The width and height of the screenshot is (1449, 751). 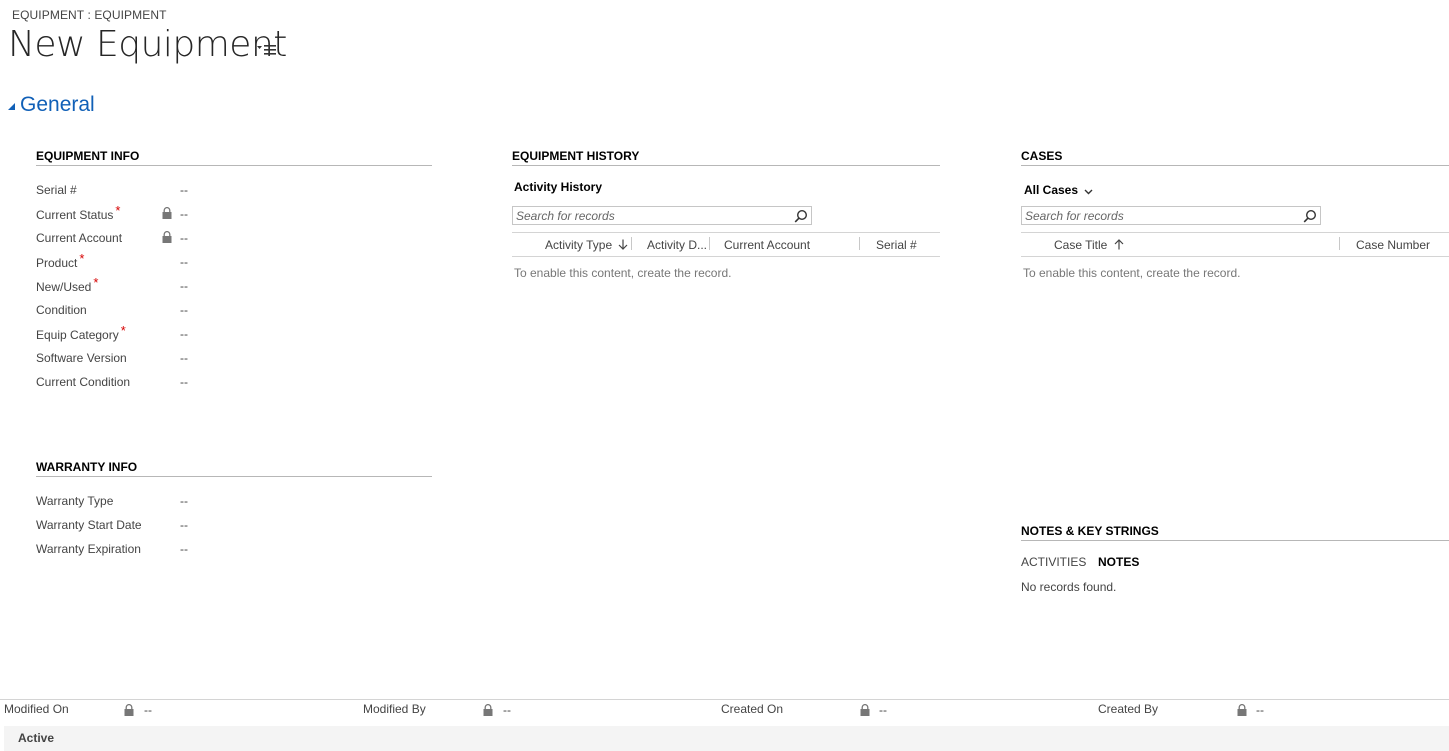 I want to click on field-label: Warranty Expiration, so click(x=88, y=549).